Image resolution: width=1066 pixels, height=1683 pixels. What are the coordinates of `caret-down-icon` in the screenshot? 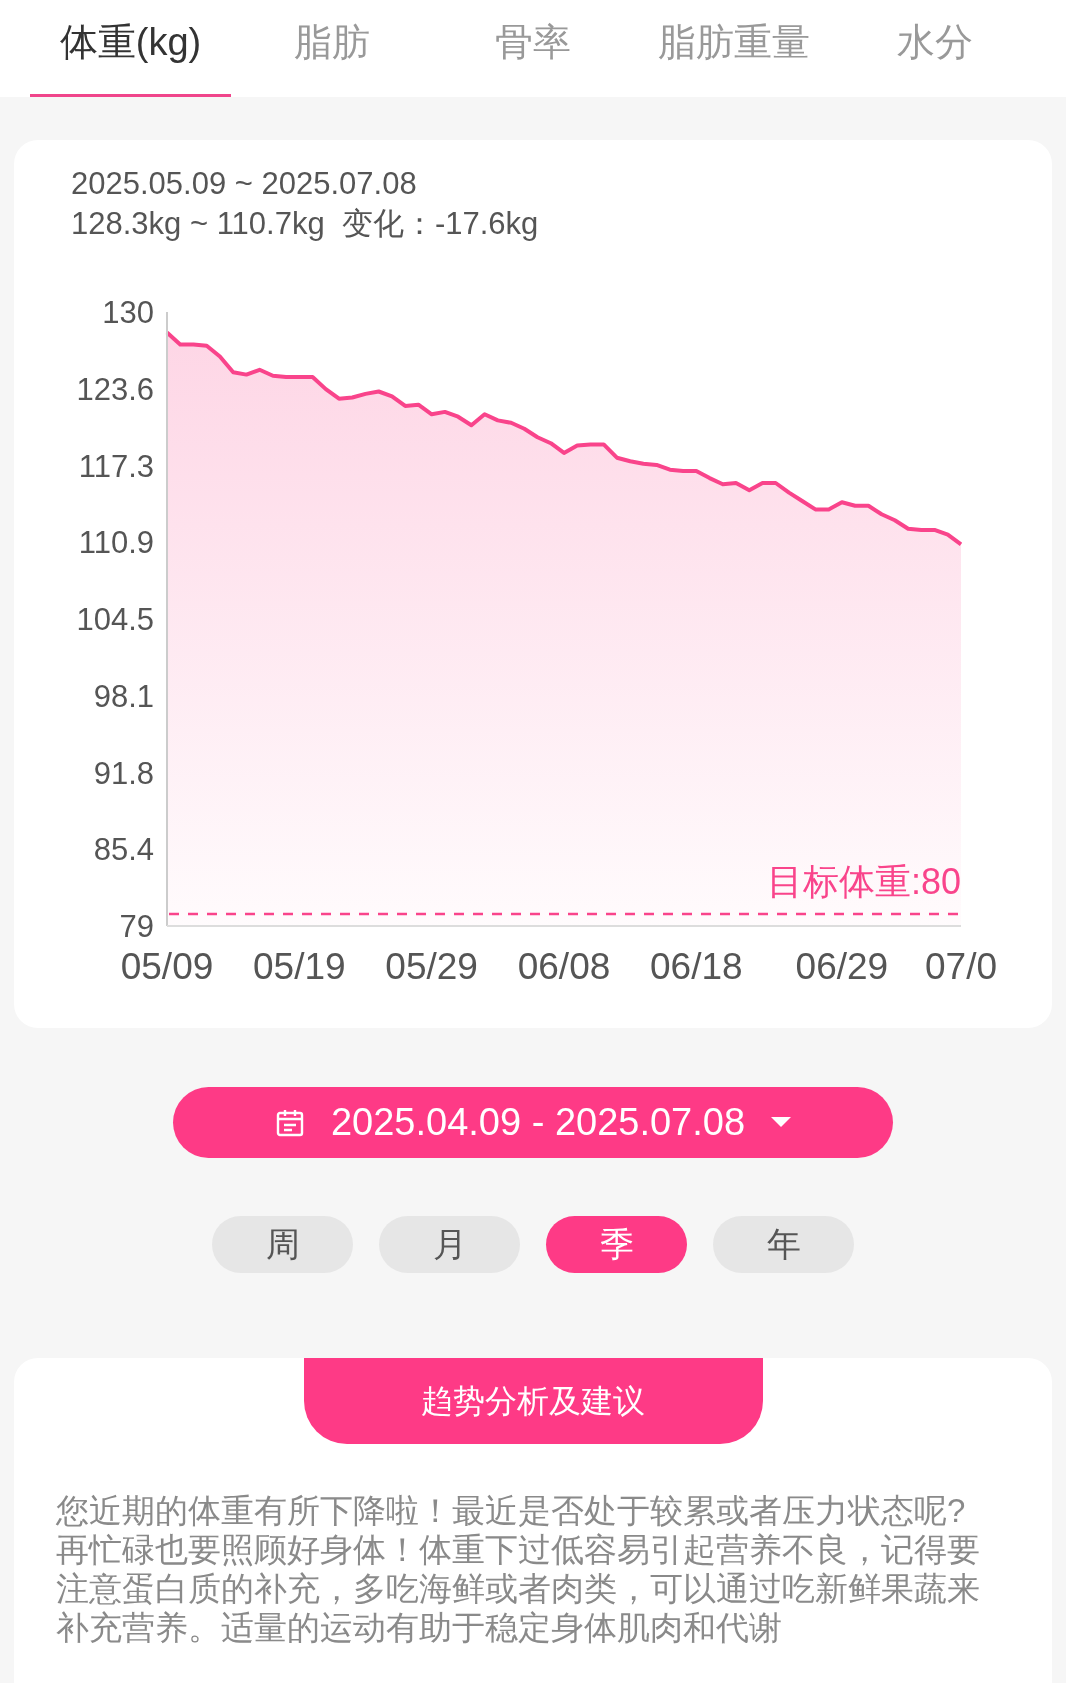 It's located at (781, 1122).